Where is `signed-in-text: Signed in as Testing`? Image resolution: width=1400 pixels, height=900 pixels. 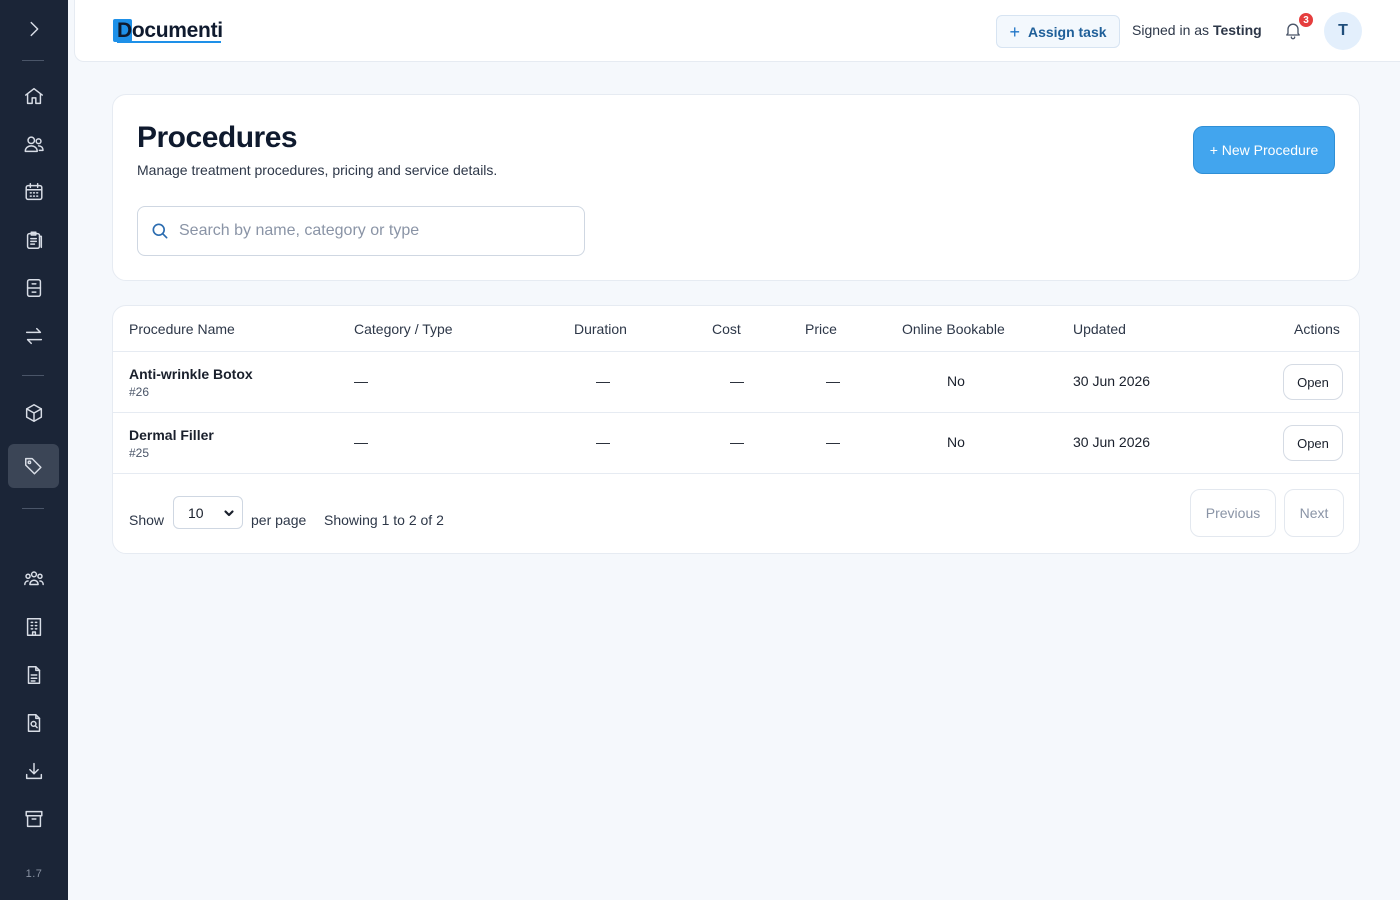
signed-in-text: Signed in as Testing is located at coordinates (1197, 30).